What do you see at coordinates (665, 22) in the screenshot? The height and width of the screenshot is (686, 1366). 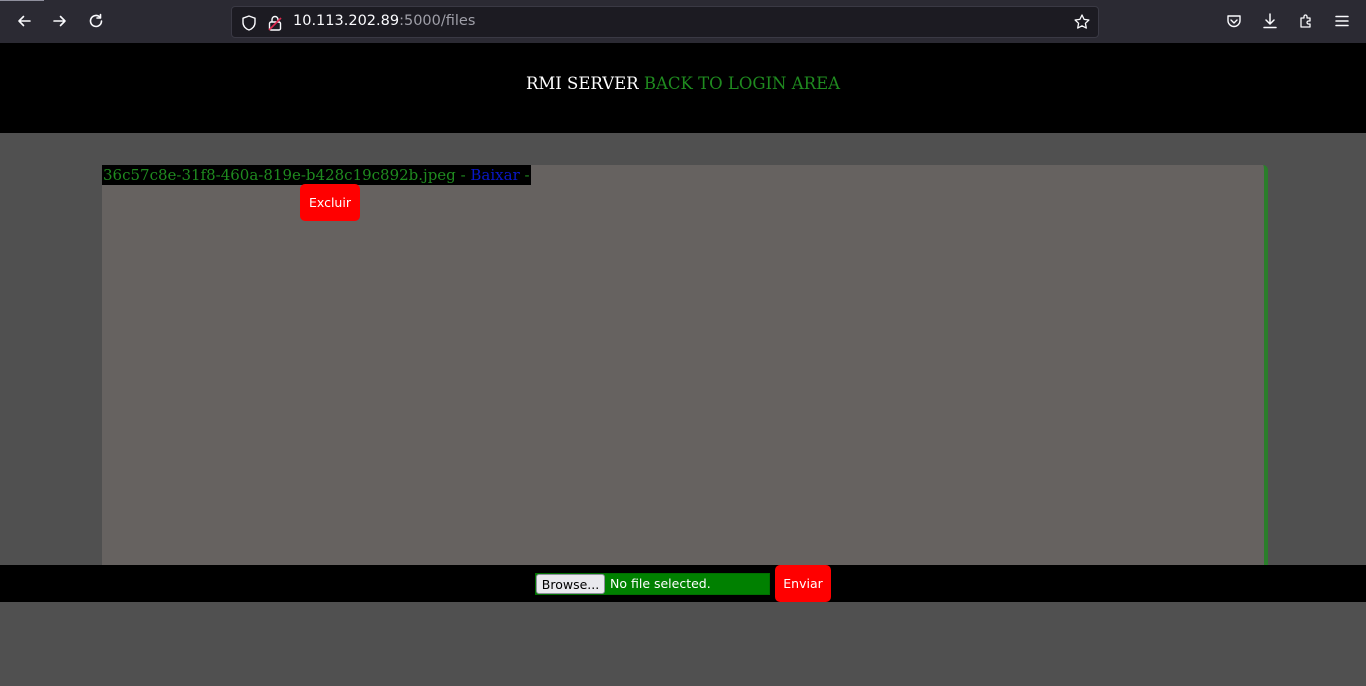 I see `url-bar: 10.113.202.89:5000/files` at bounding box center [665, 22].